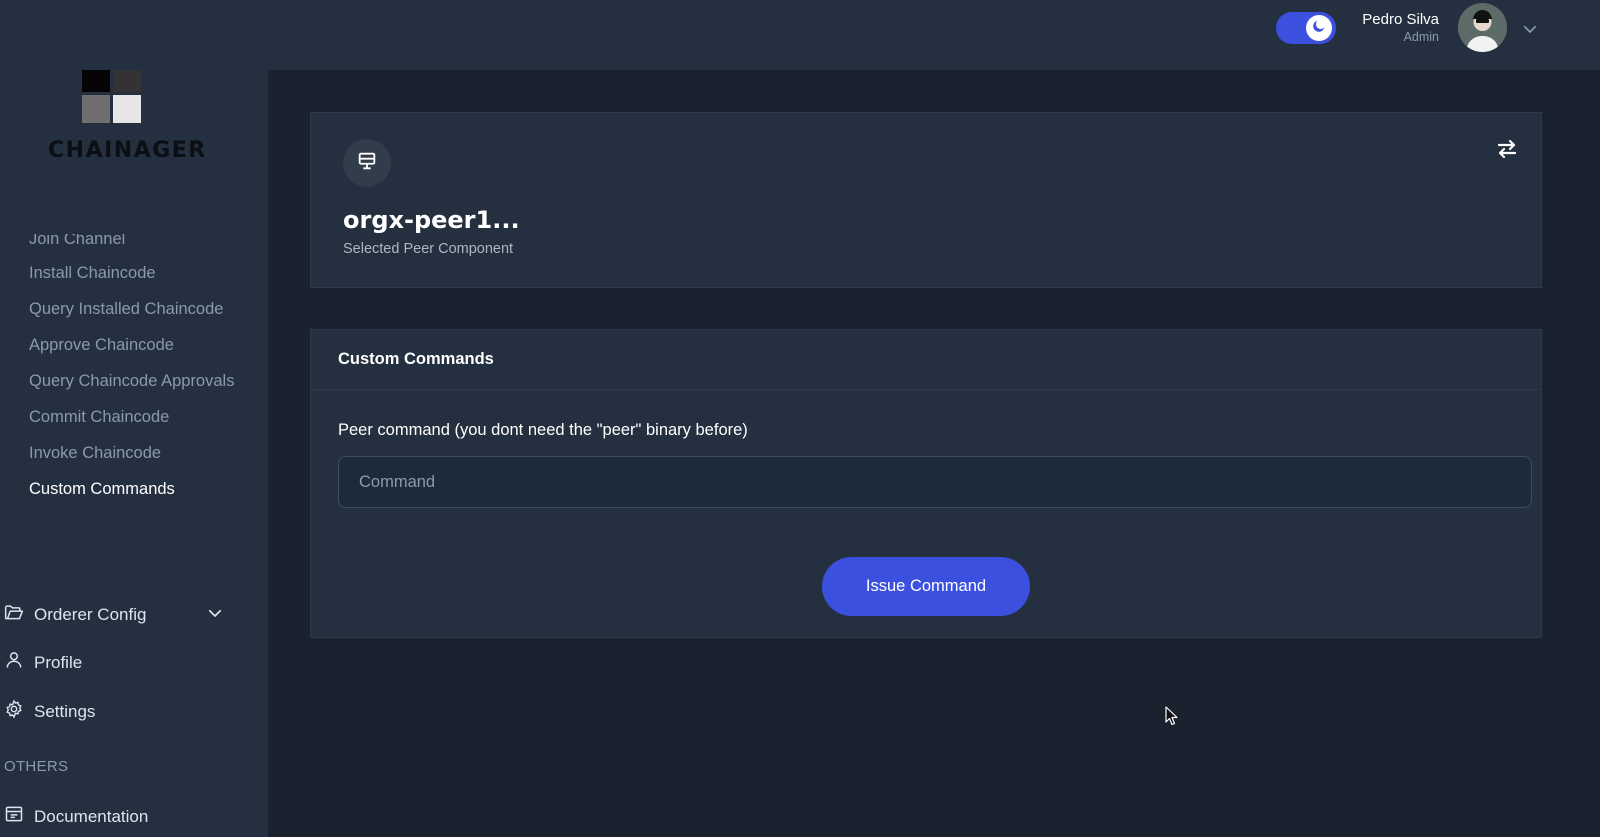  I want to click on submenu-item-install-chaincode: Install Chaincode, so click(139, 274).